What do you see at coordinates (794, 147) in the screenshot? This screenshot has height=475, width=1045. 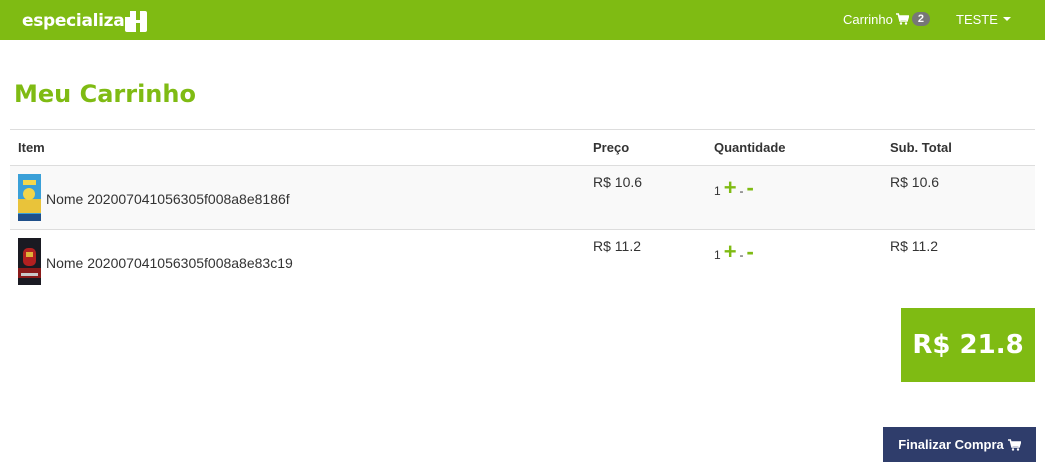 I see `column-header-quantity: Quantidade` at bounding box center [794, 147].